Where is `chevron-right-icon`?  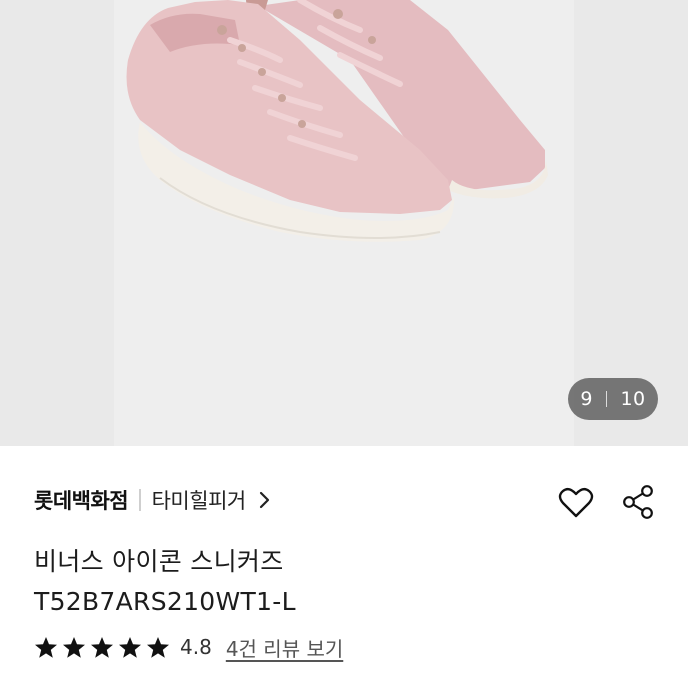 chevron-right-icon is located at coordinates (264, 500).